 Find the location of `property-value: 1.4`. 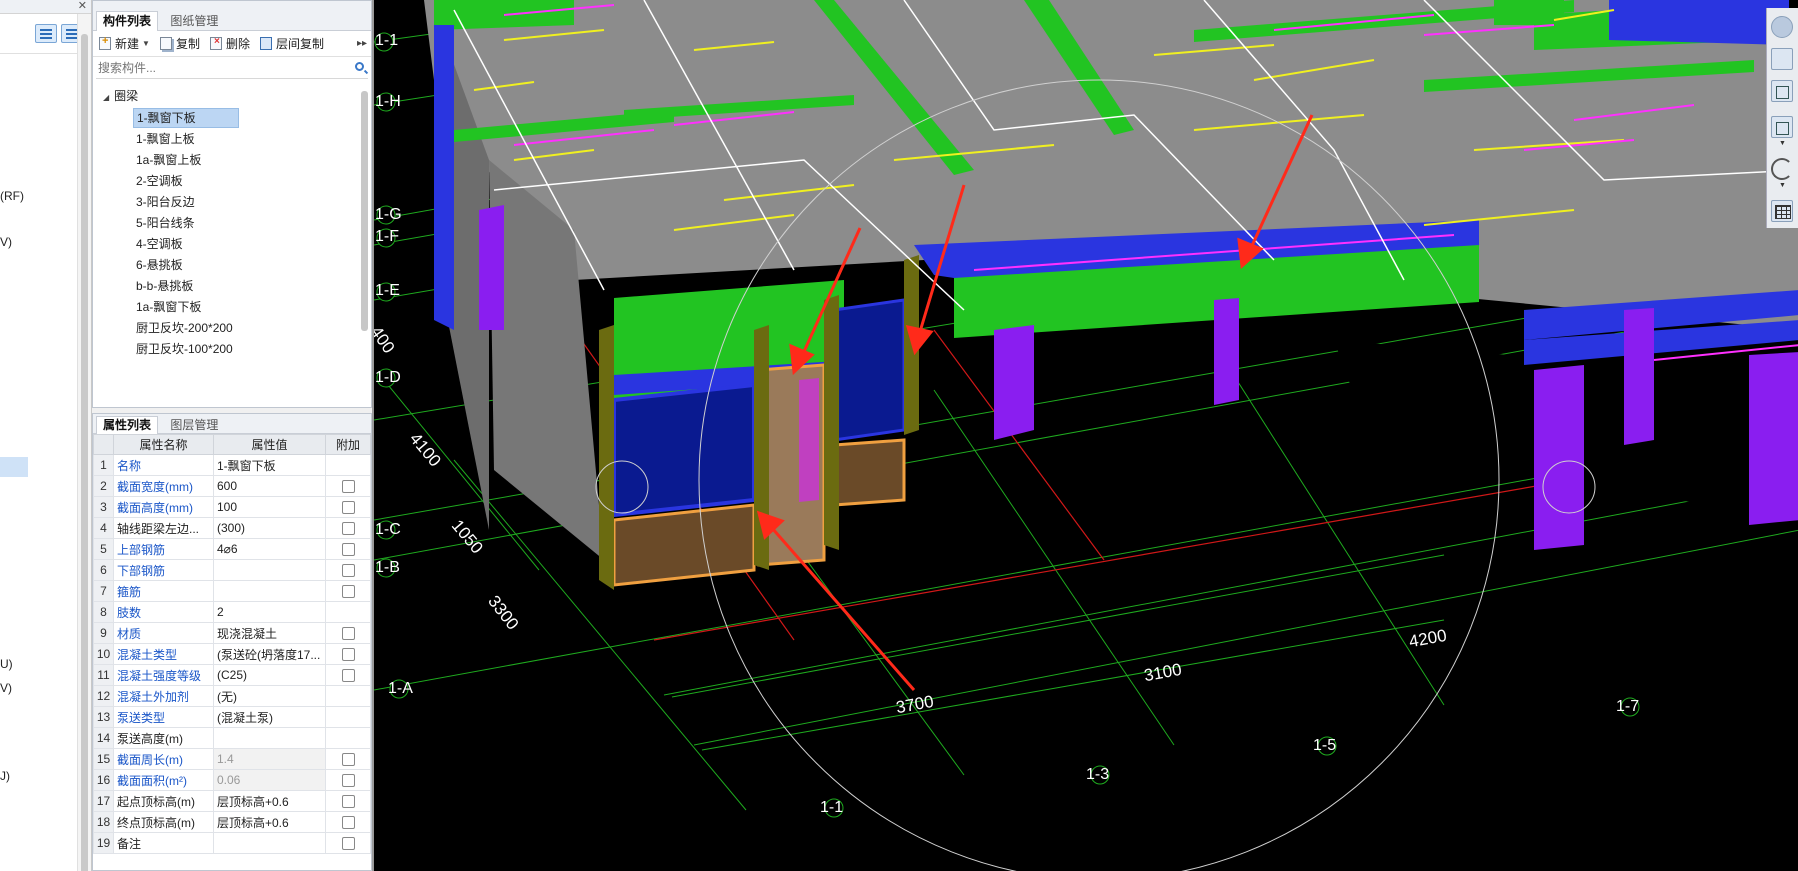

property-value: 1.4 is located at coordinates (269, 759).